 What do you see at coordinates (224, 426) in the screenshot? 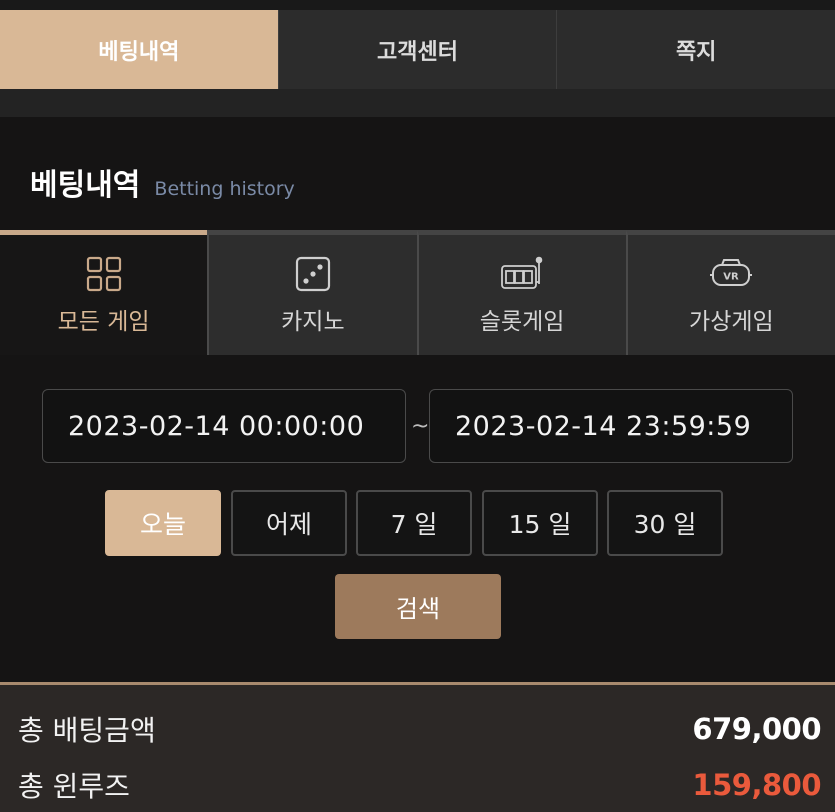
I see `start-date-field: 2023-02-14 00:00:00` at bounding box center [224, 426].